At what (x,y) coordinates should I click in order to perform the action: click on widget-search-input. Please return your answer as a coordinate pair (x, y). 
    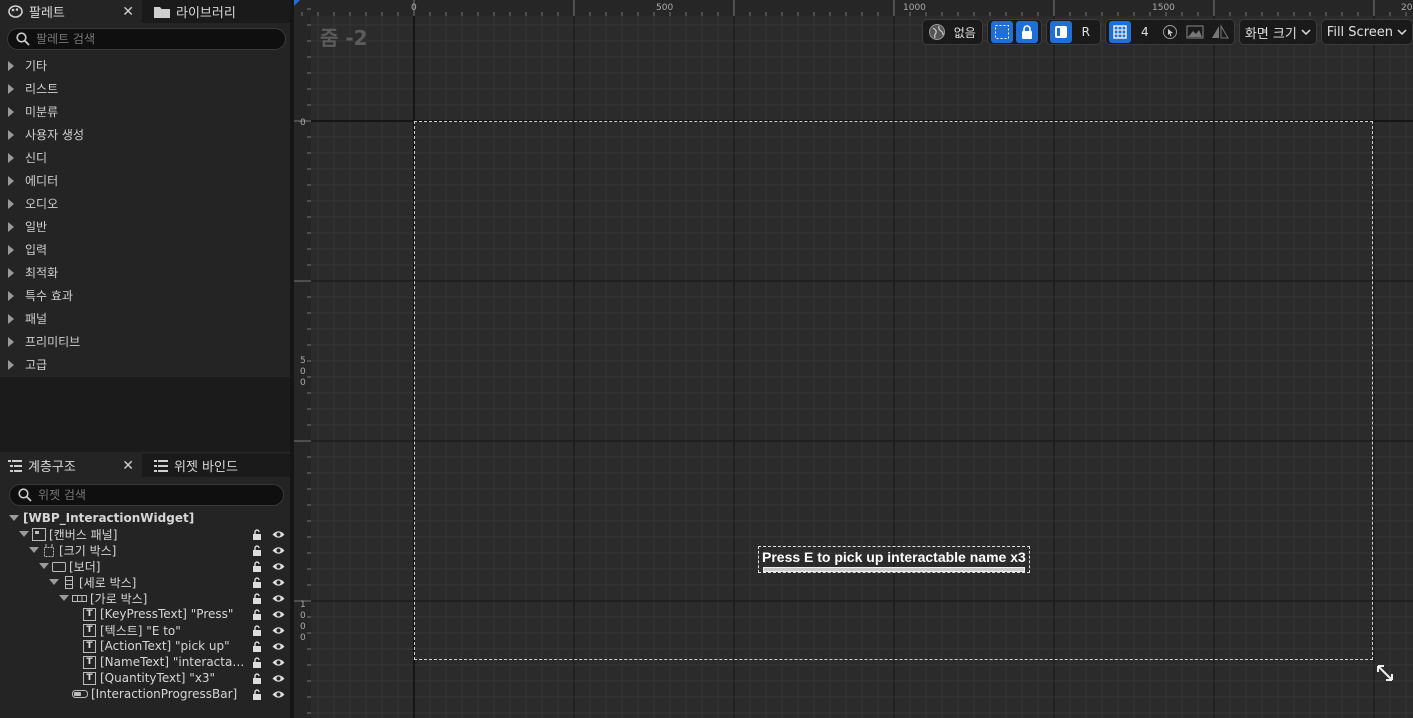
    Looking at the image, I should click on (148, 495).